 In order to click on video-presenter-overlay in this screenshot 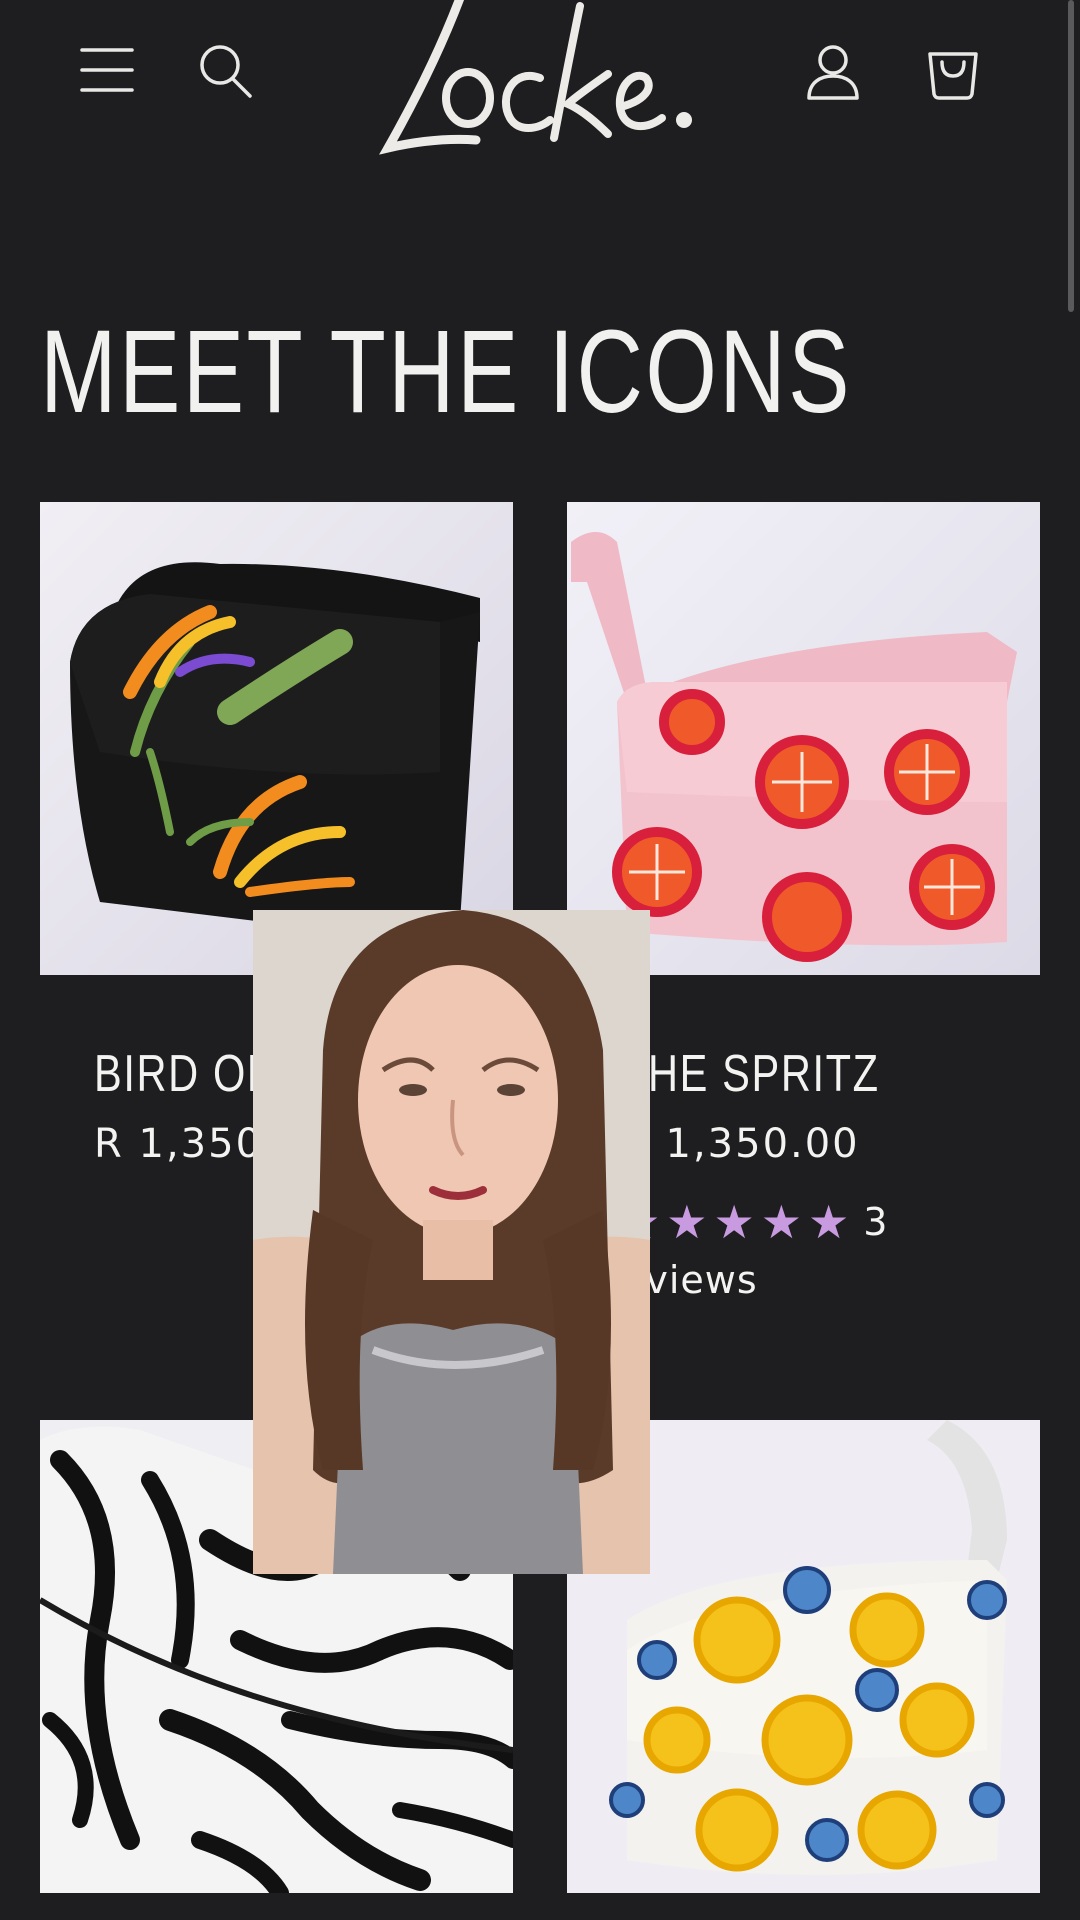, I will do `click(451, 1242)`.